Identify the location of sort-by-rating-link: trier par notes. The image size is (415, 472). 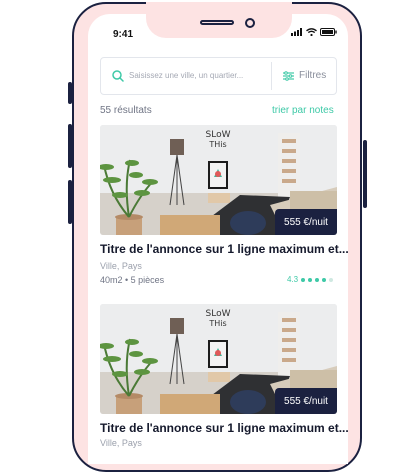
(303, 110).